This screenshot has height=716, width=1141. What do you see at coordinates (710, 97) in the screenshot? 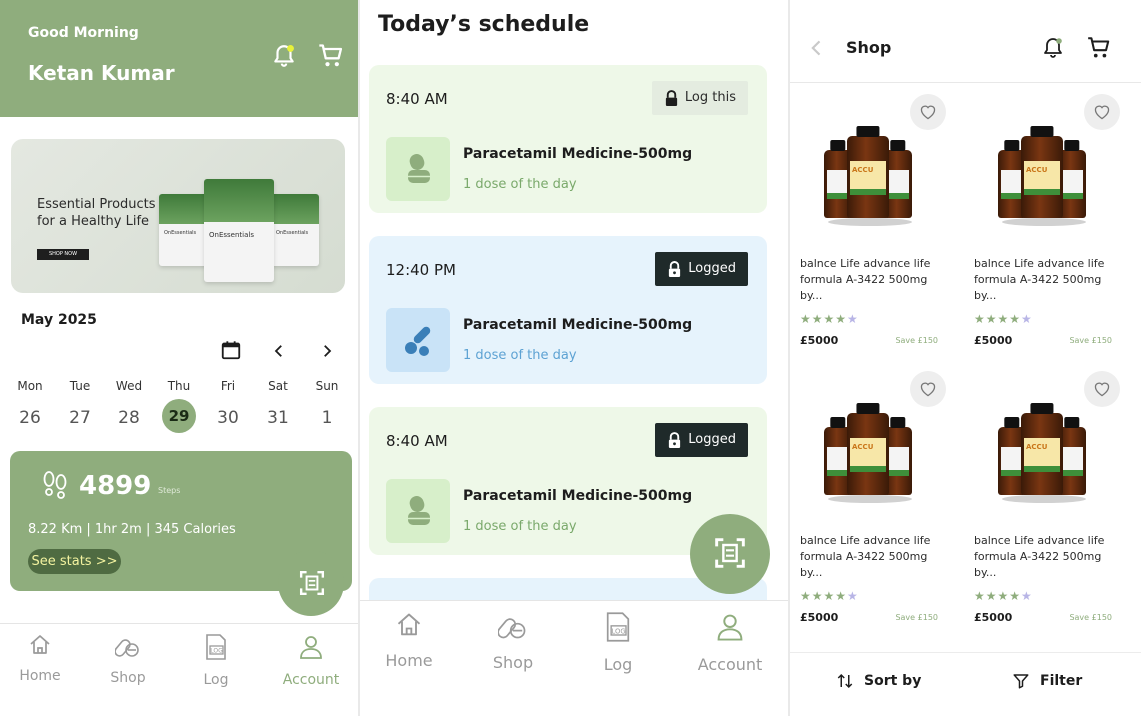
I see `log-this-label: Log this` at bounding box center [710, 97].